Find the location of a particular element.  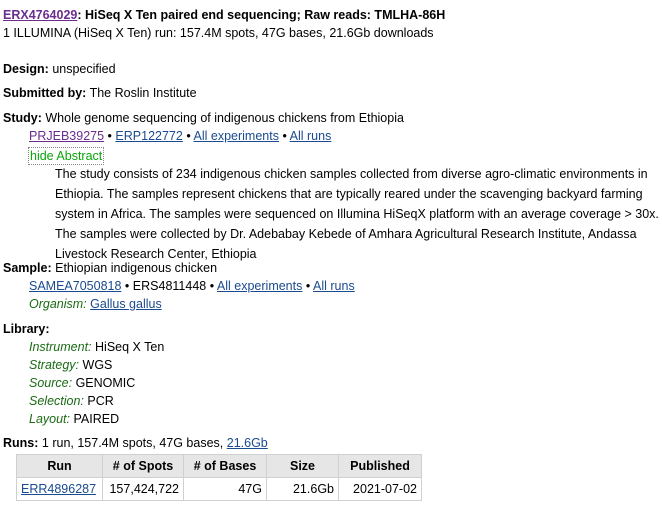

col-bases: # of Bases is located at coordinates (225, 466).